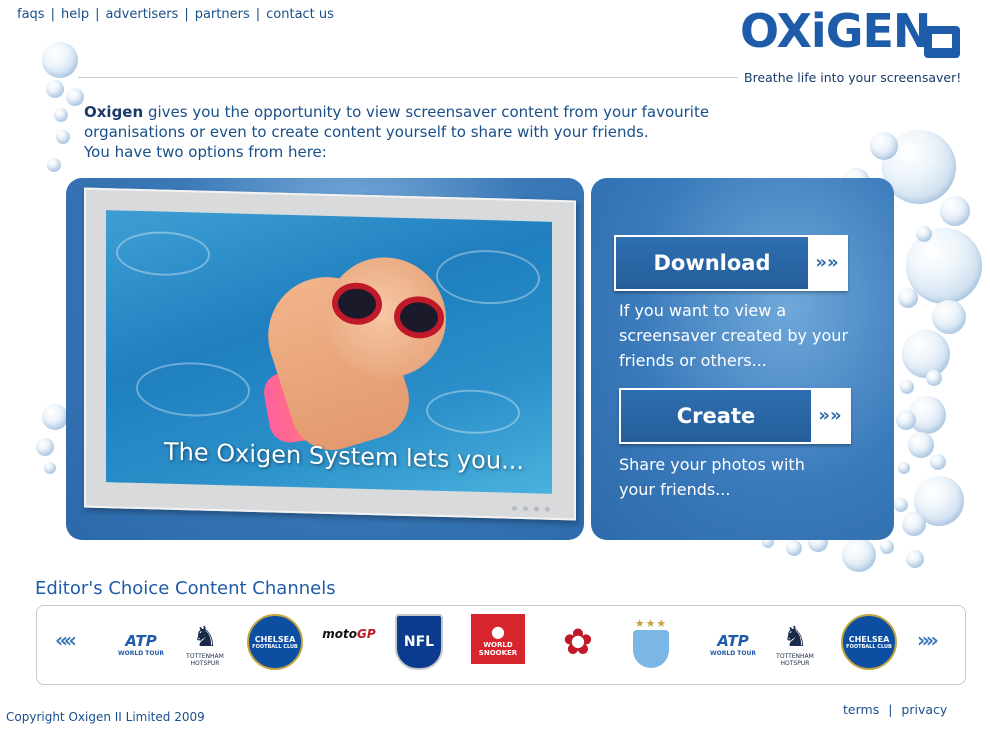  What do you see at coordinates (861, 709) in the screenshot?
I see `terms-link: terms` at bounding box center [861, 709].